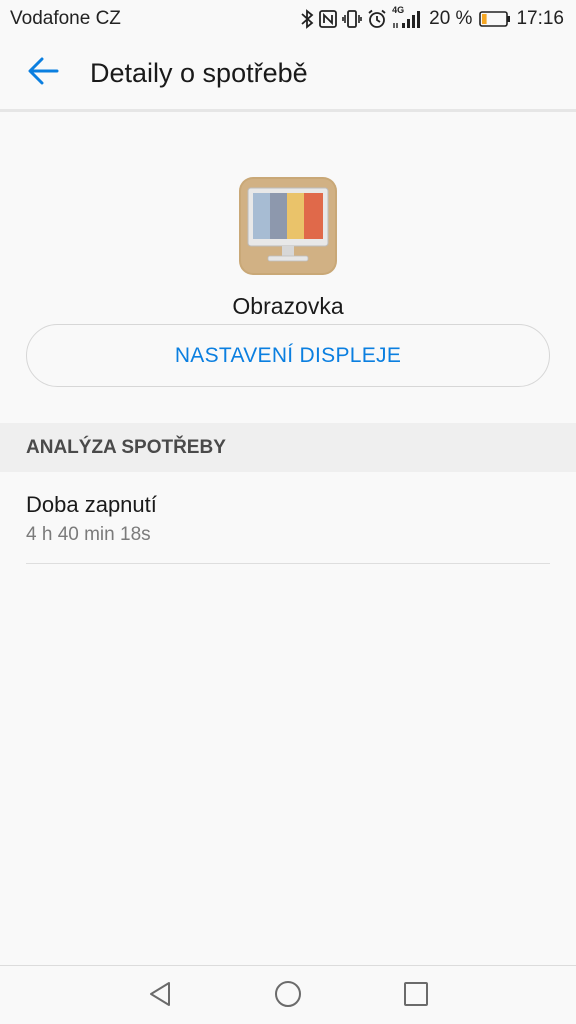 Image resolution: width=576 pixels, height=1024 pixels. I want to click on square-recents-icon, so click(416, 996).